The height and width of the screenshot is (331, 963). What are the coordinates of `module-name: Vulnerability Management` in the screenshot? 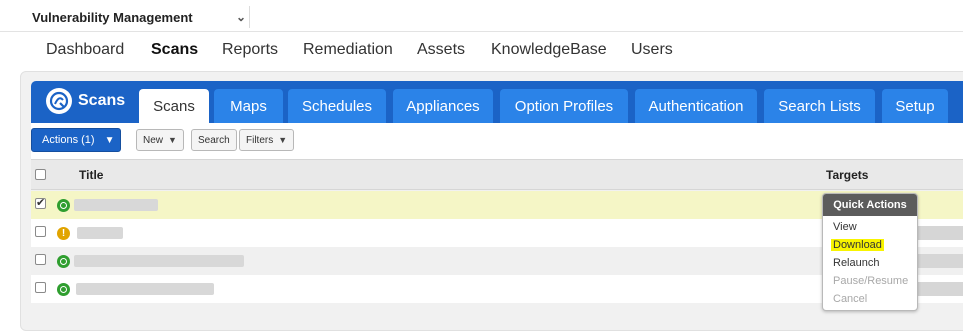 It's located at (112, 17).